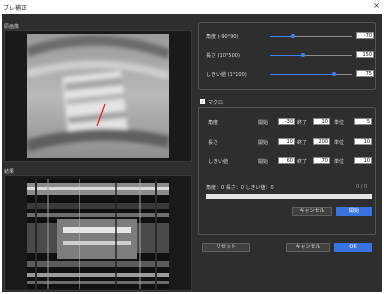 This screenshot has width=384, height=294. What do you see at coordinates (312, 211) in the screenshot?
I see `macro-cancel-button: キャンセル` at bounding box center [312, 211].